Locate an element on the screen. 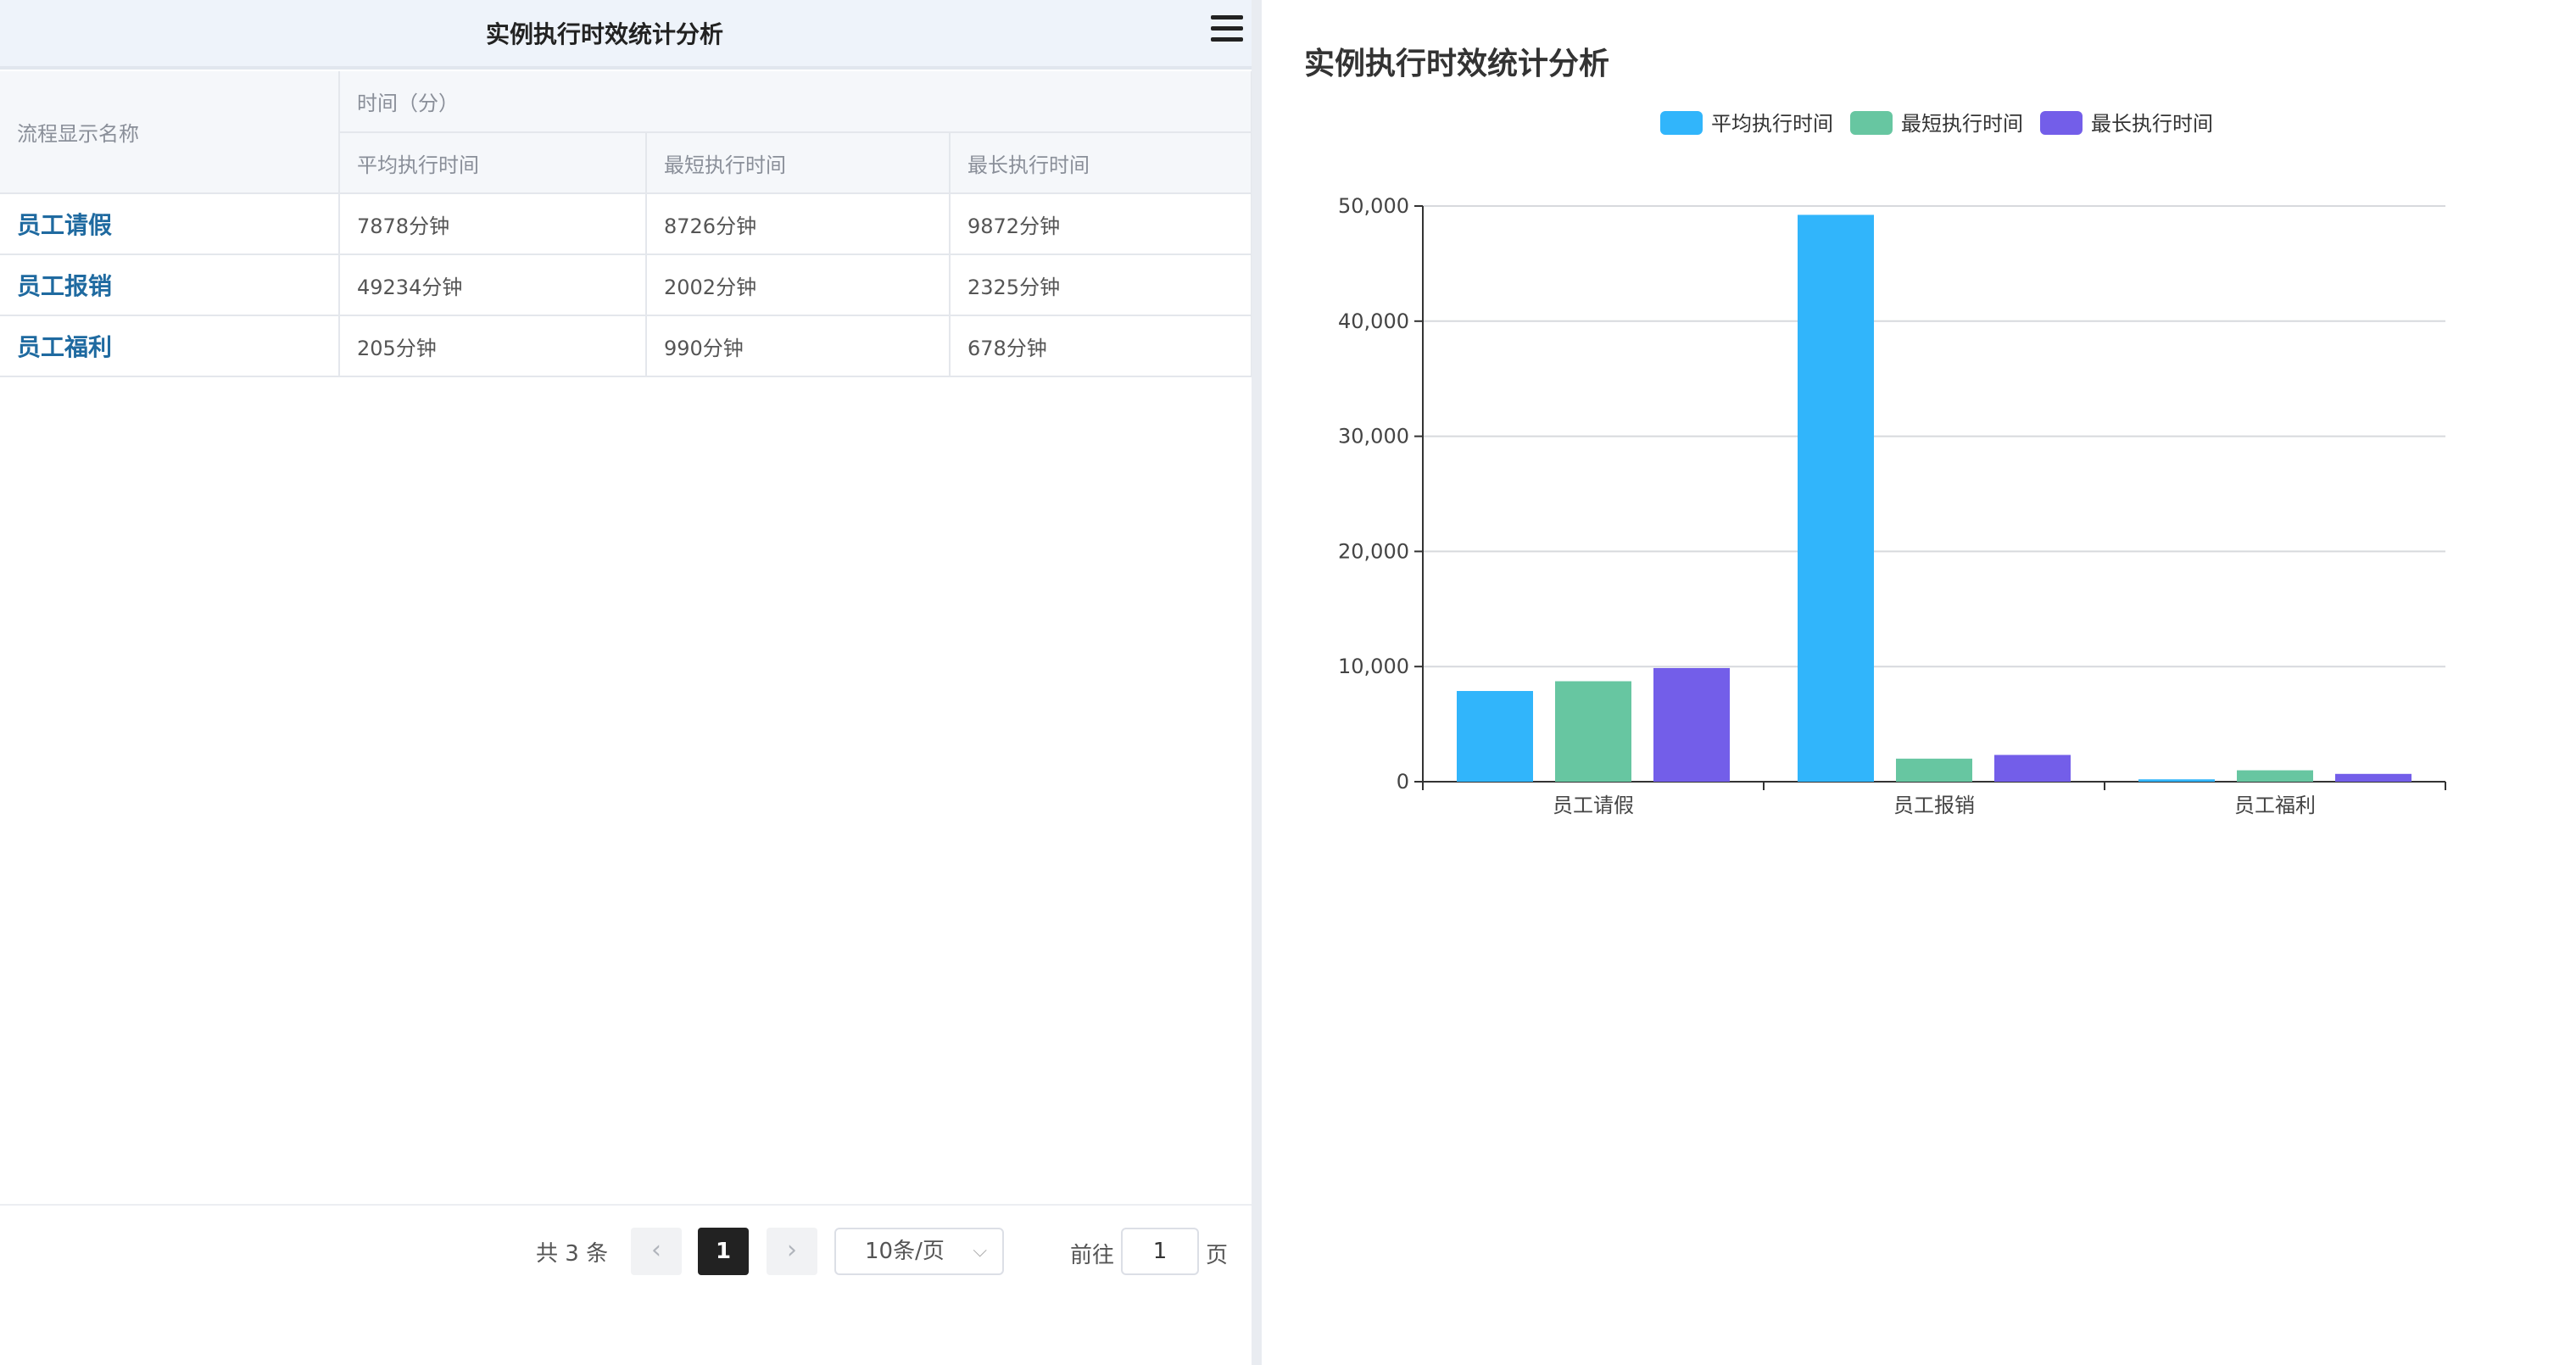  cell-min-time: 2002分钟 is located at coordinates (798, 285).